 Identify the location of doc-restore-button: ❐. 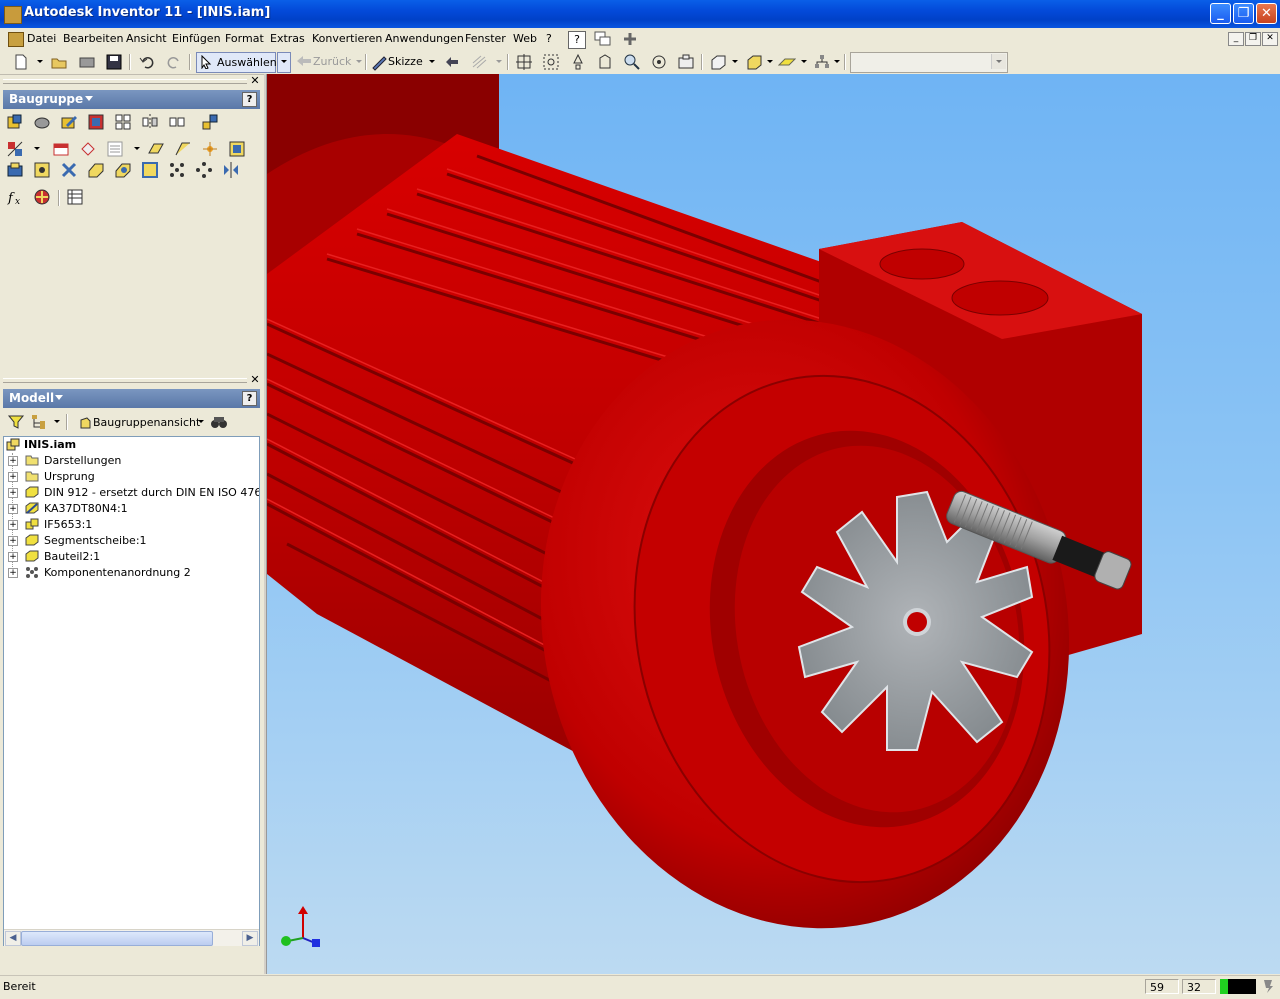
(1253, 39).